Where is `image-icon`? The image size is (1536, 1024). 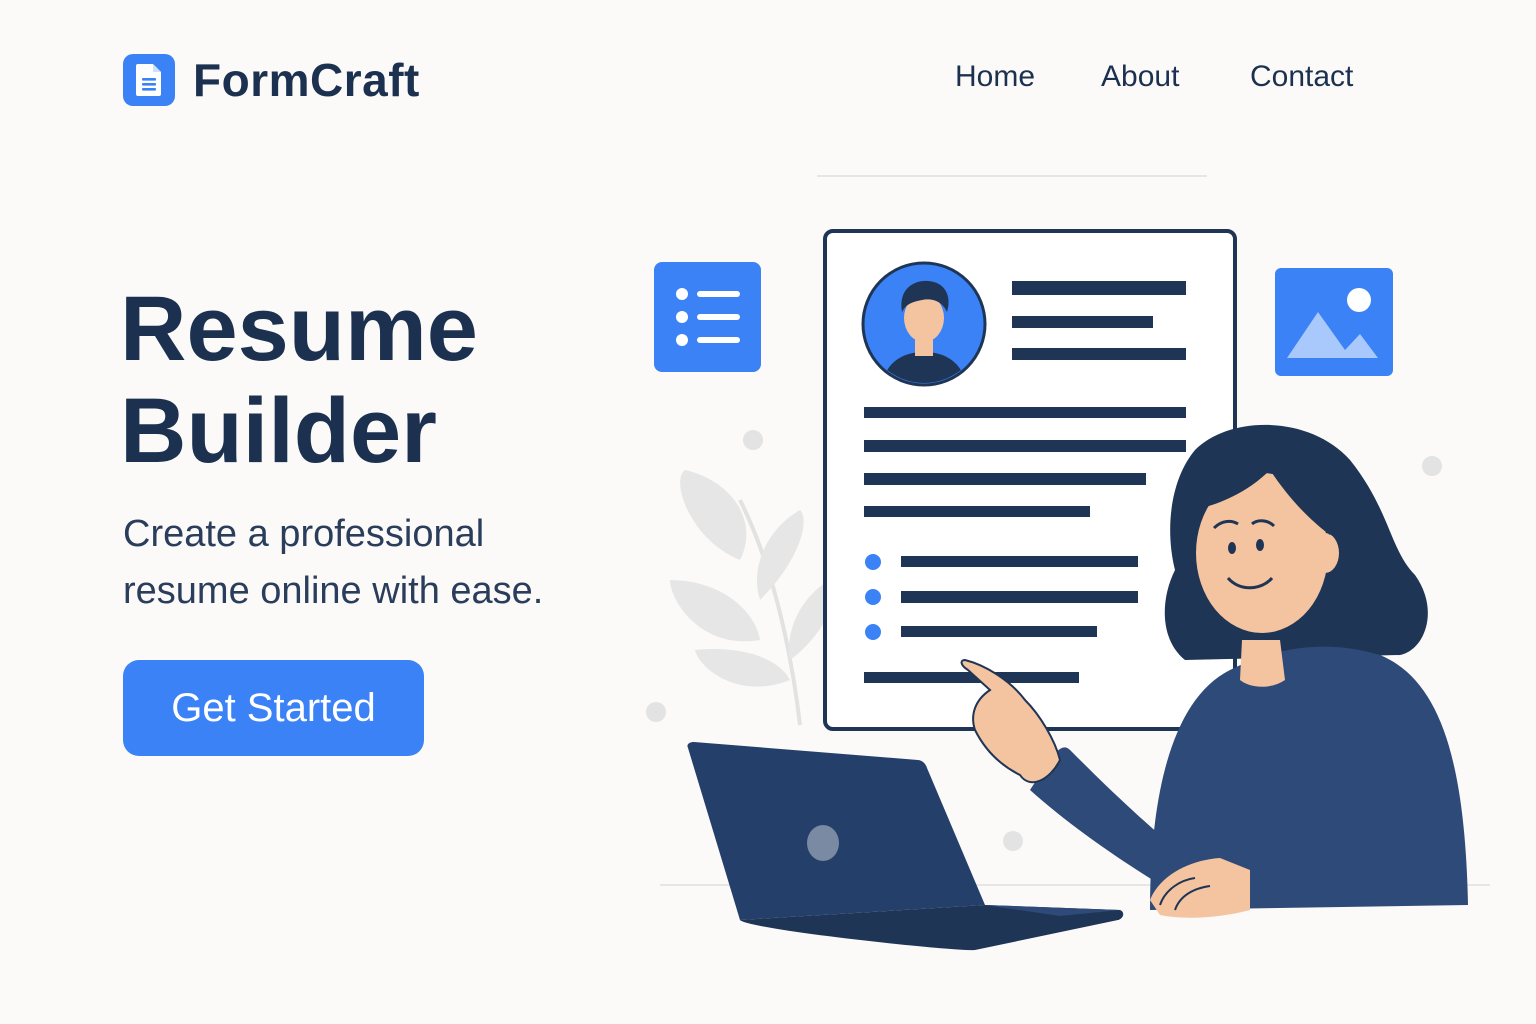 image-icon is located at coordinates (1334, 322).